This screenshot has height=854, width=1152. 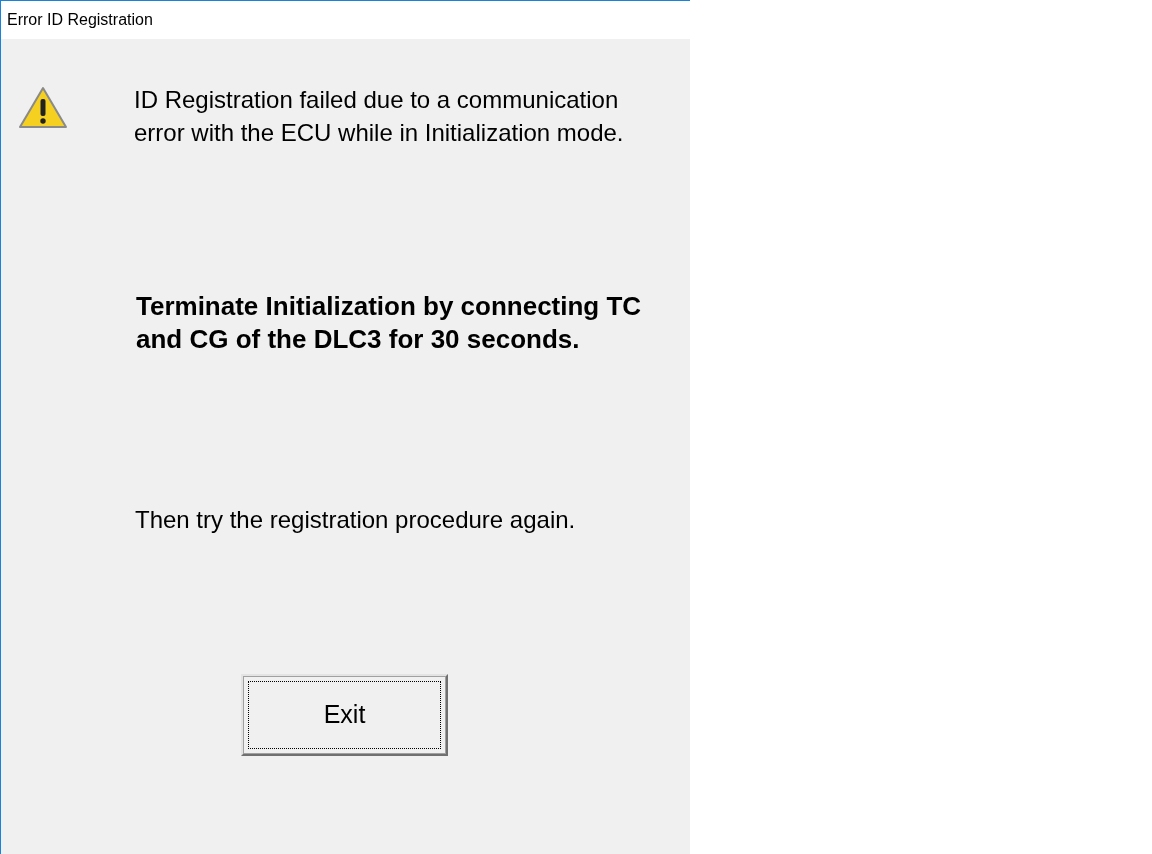 I want to click on instruction-text: Terminate Initialization by connecting TC and CG of the DLC3 for 30 seconds., so click(x=389, y=323).